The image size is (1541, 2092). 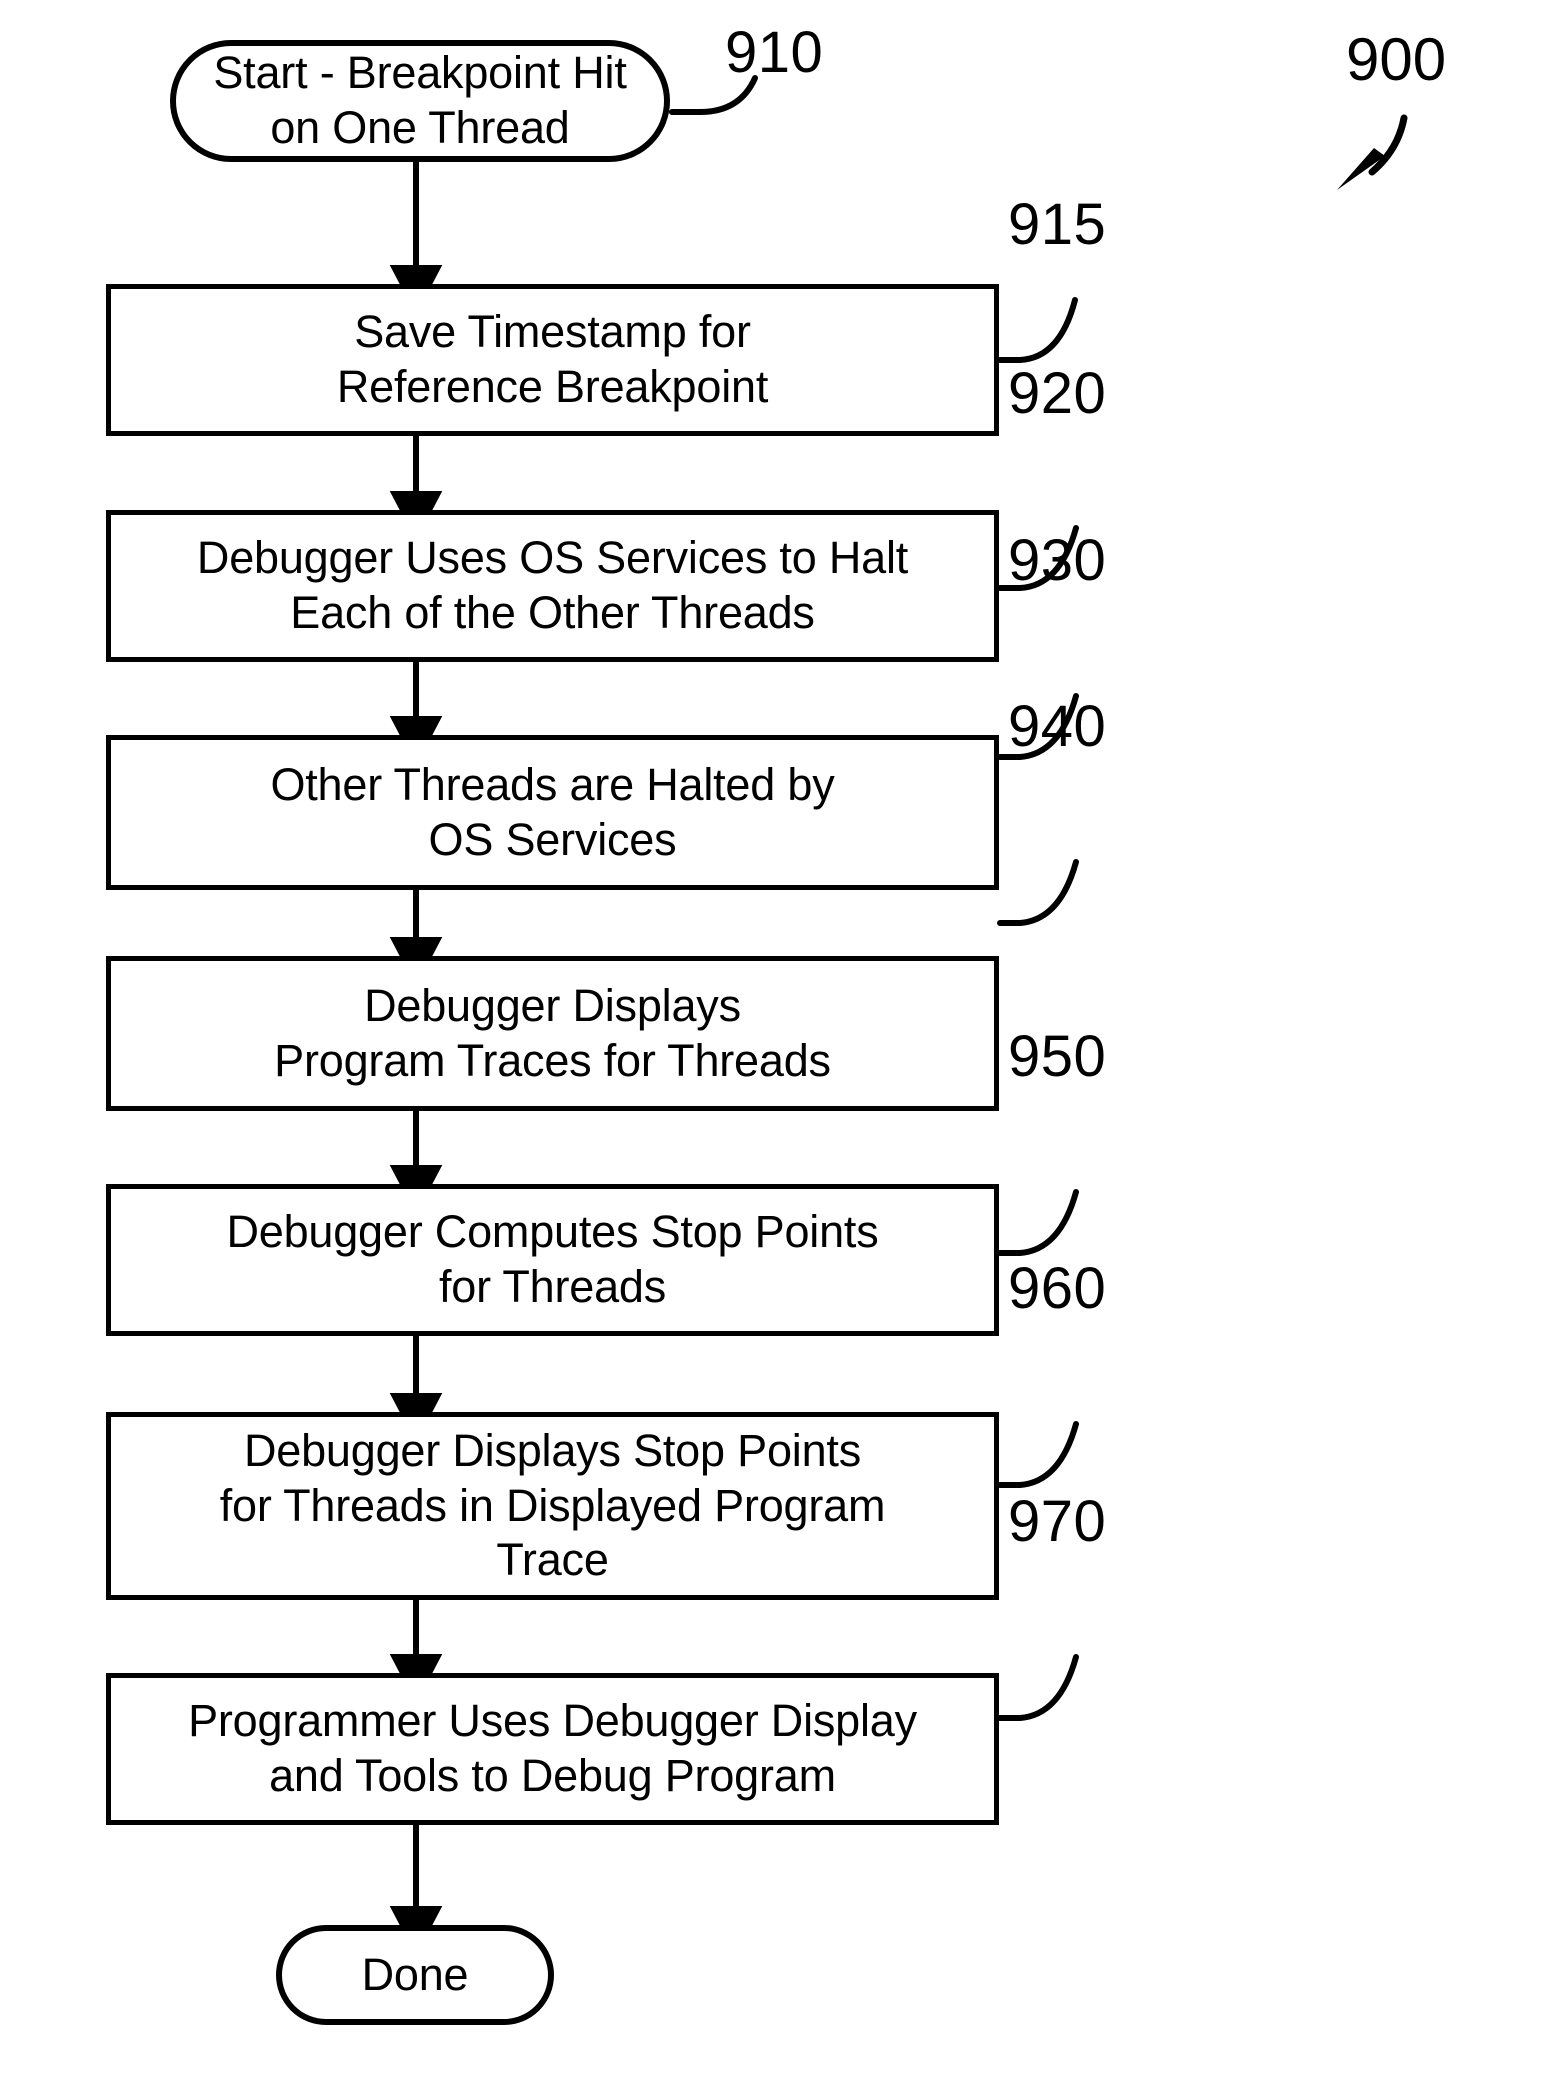 I want to click on figure-numeral-900-text: 900, so click(x=1396, y=59).